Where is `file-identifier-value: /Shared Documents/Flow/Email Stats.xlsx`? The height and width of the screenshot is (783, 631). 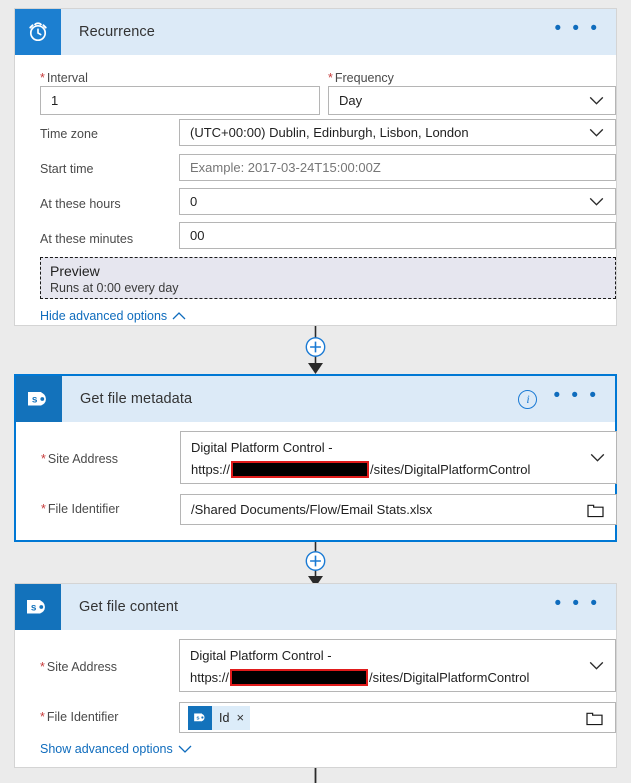
file-identifier-value: /Shared Documents/Flow/Email Stats.xlsx is located at coordinates (312, 509).